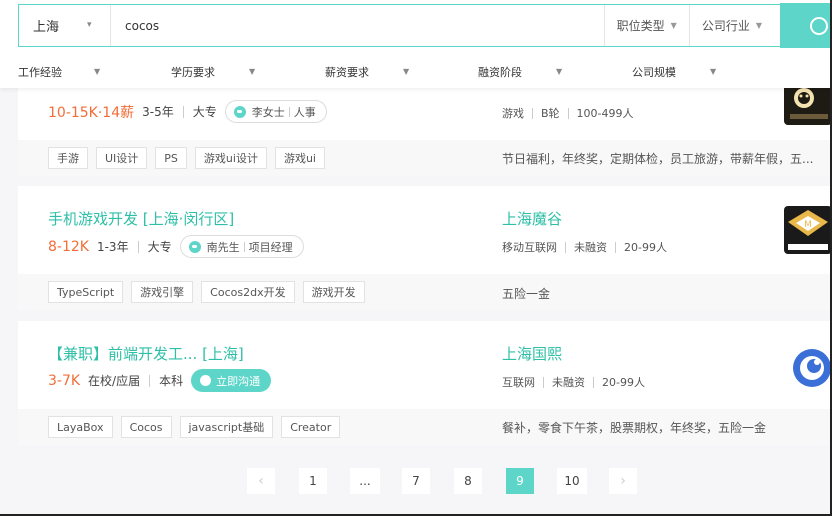 The width and height of the screenshot is (832, 516). Describe the element at coordinates (532, 218) in the screenshot. I see `company-name: 上海魔谷` at that location.